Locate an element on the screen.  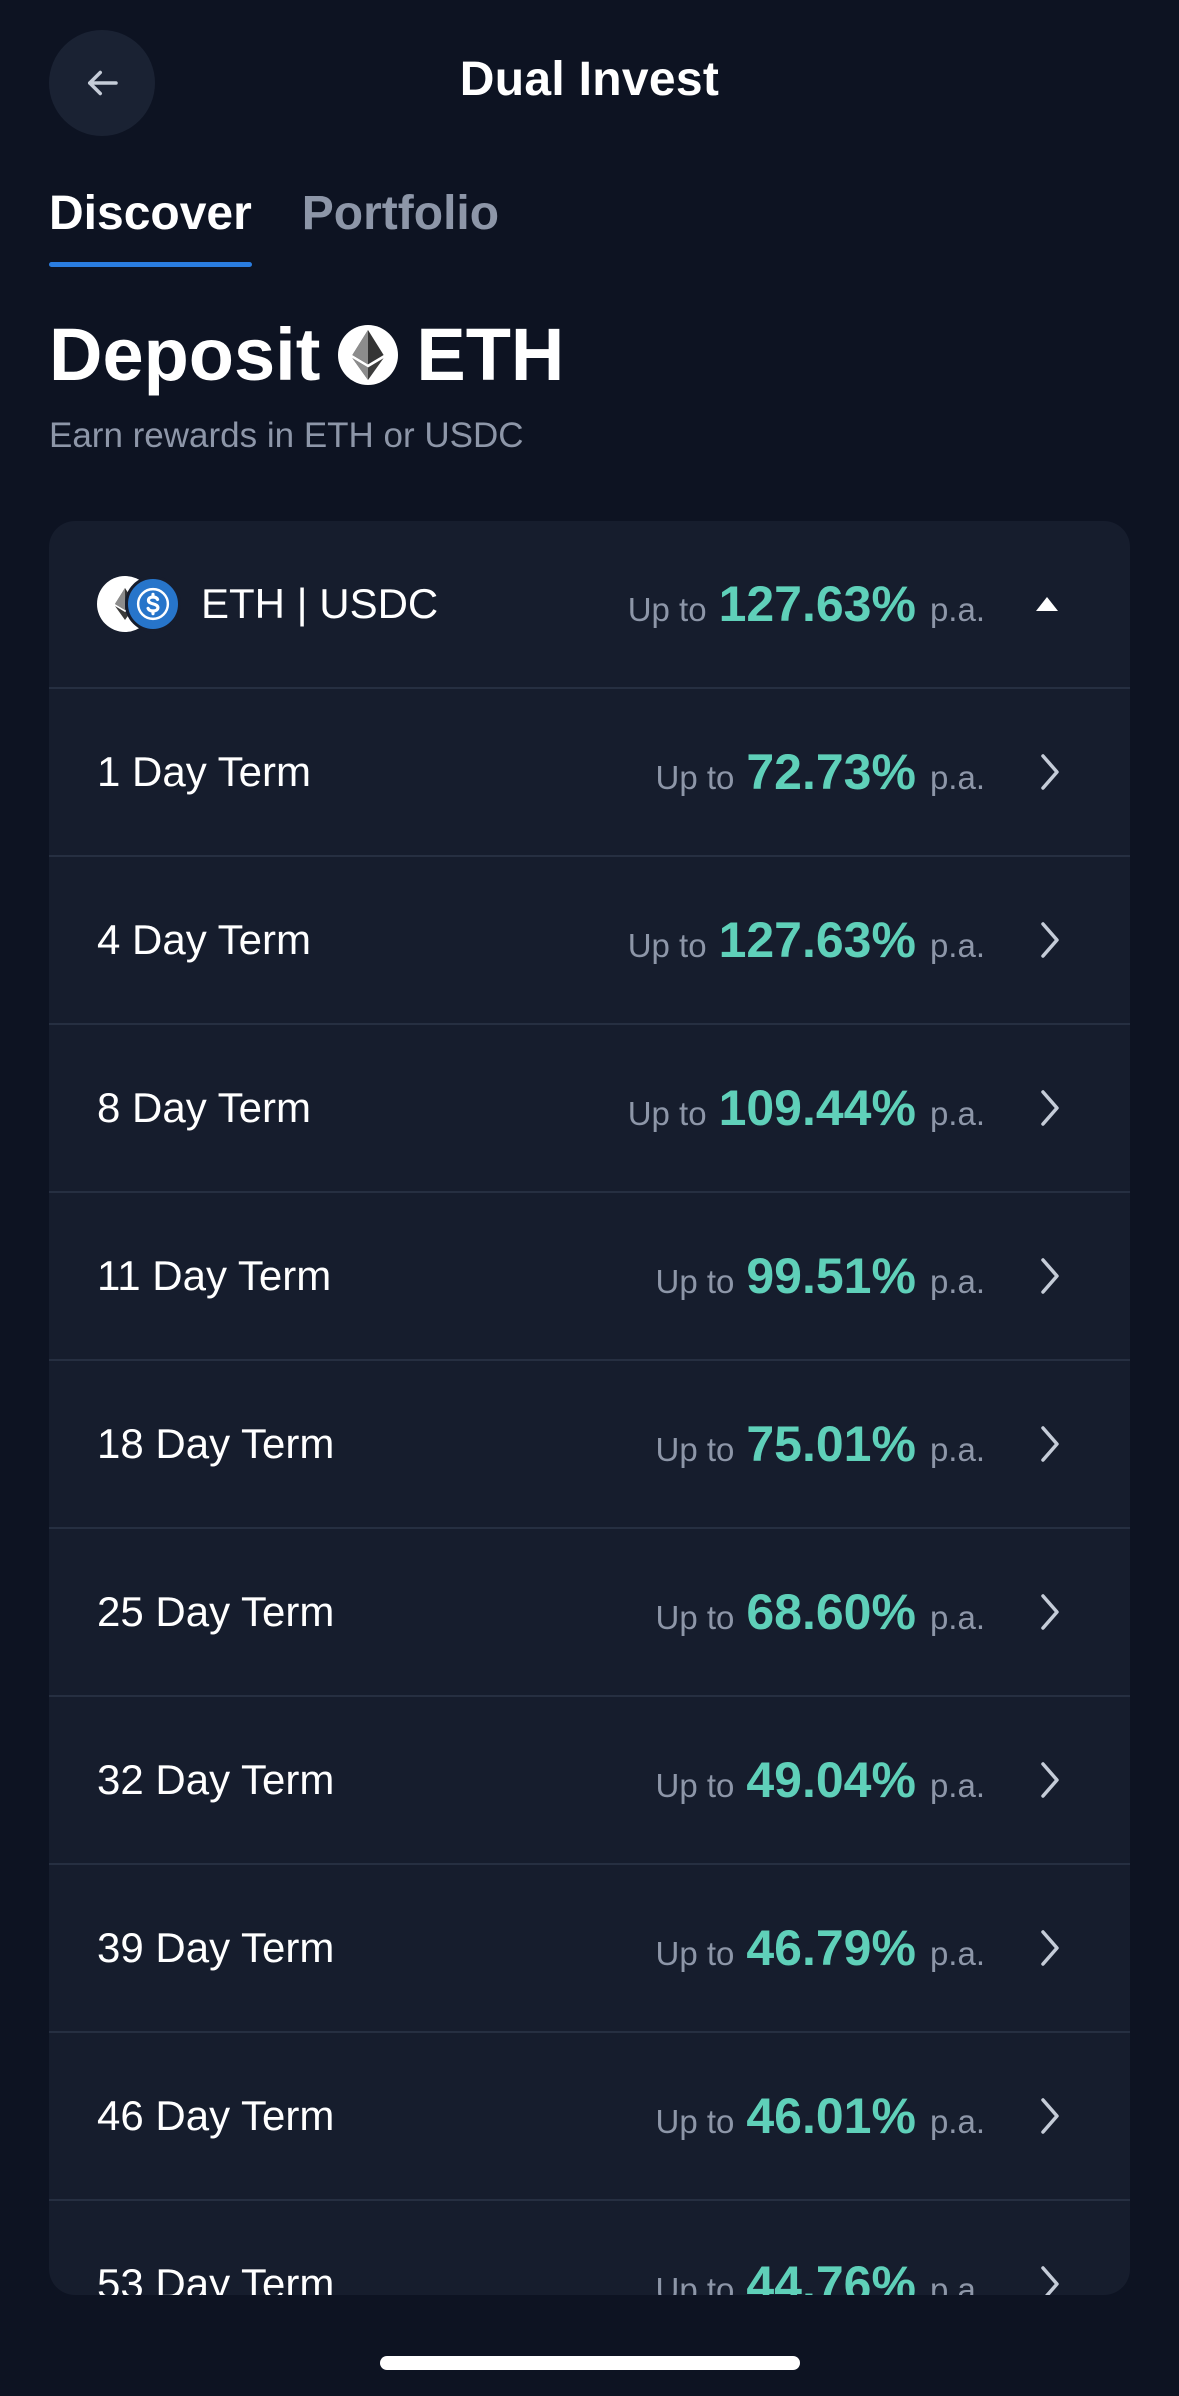
rate-value: 44.76% is located at coordinates (831, 2275).